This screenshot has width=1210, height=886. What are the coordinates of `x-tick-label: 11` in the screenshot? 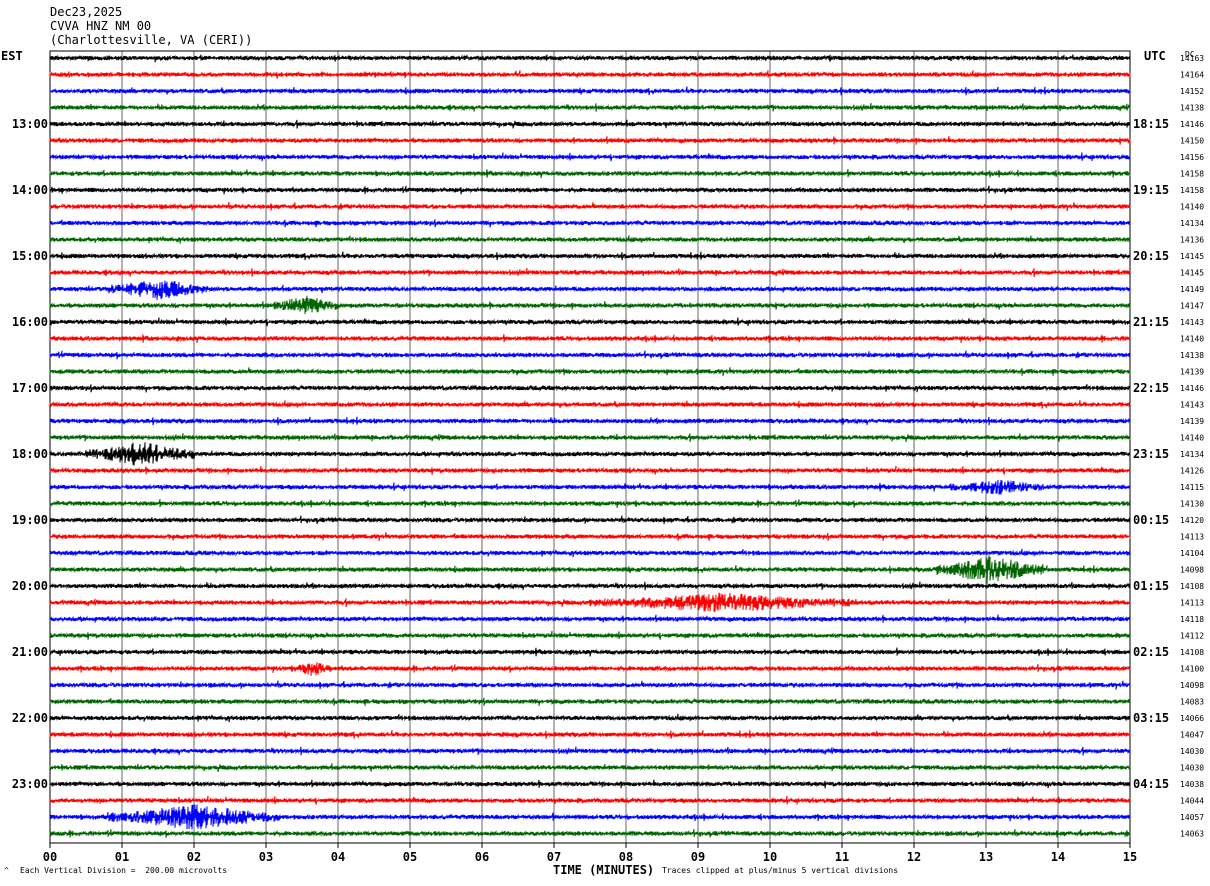 It's located at (842, 857).